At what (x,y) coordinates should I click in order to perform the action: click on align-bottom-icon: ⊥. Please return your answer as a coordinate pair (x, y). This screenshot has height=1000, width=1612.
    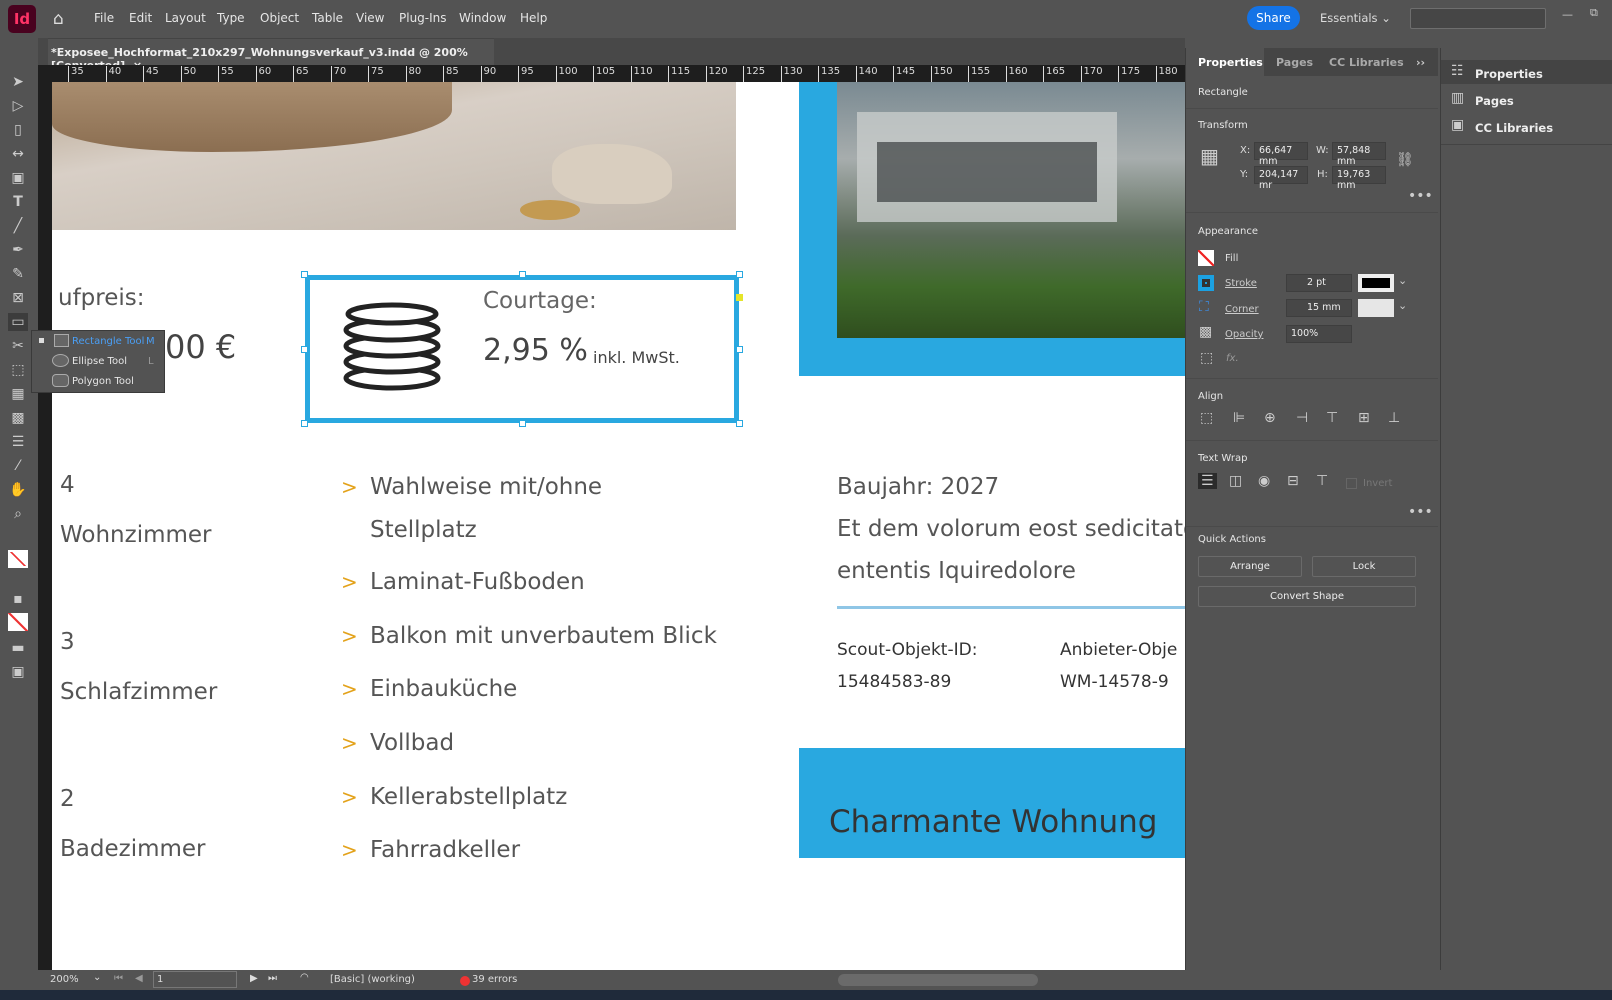
    Looking at the image, I should click on (1394, 418).